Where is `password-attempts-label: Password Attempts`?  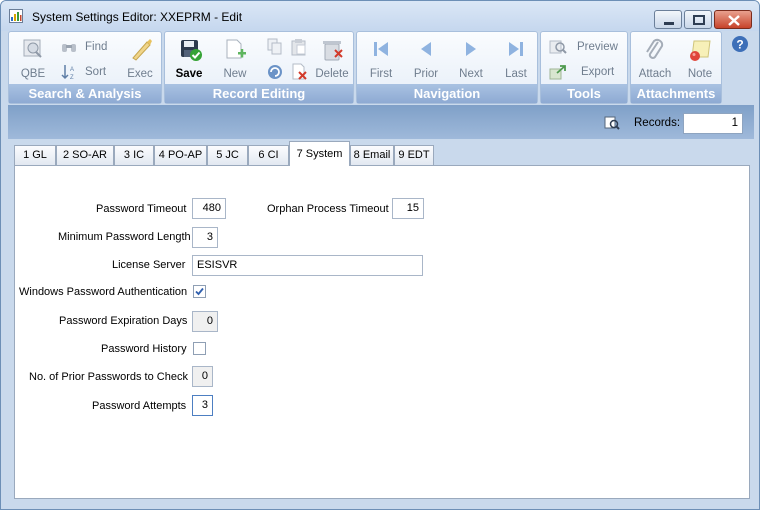 password-attempts-label: Password Attempts is located at coordinates (139, 406).